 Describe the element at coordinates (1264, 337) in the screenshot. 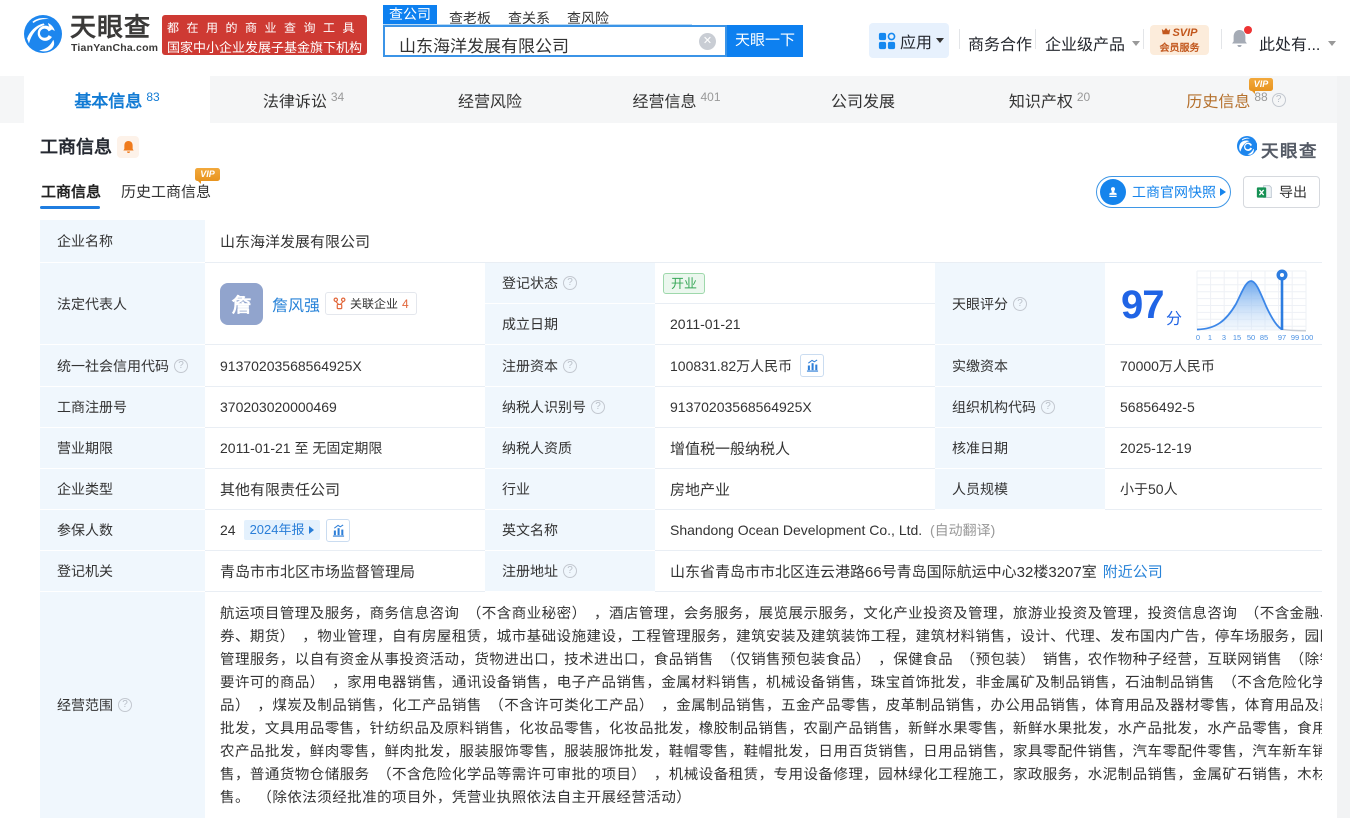

I see `svg-text: 85` at that location.